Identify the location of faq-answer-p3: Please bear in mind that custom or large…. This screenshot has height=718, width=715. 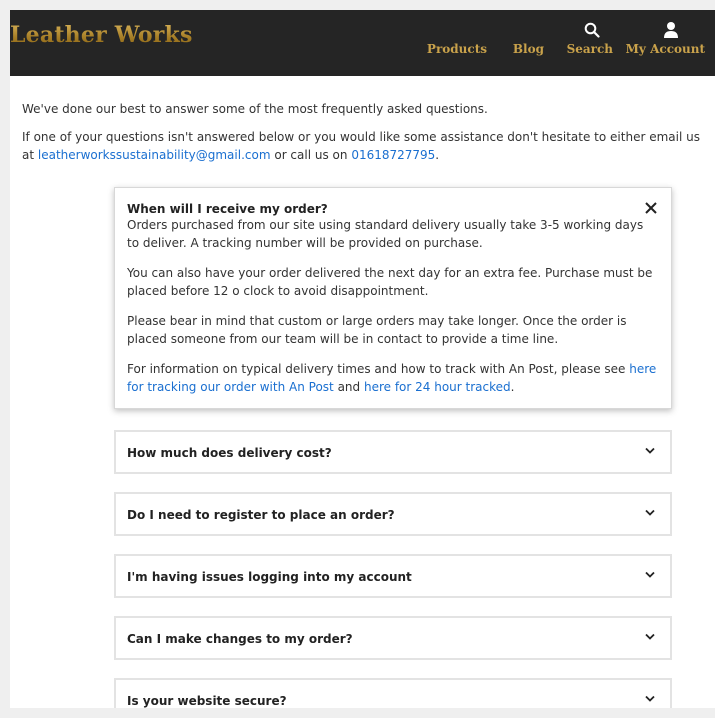
(377, 330).